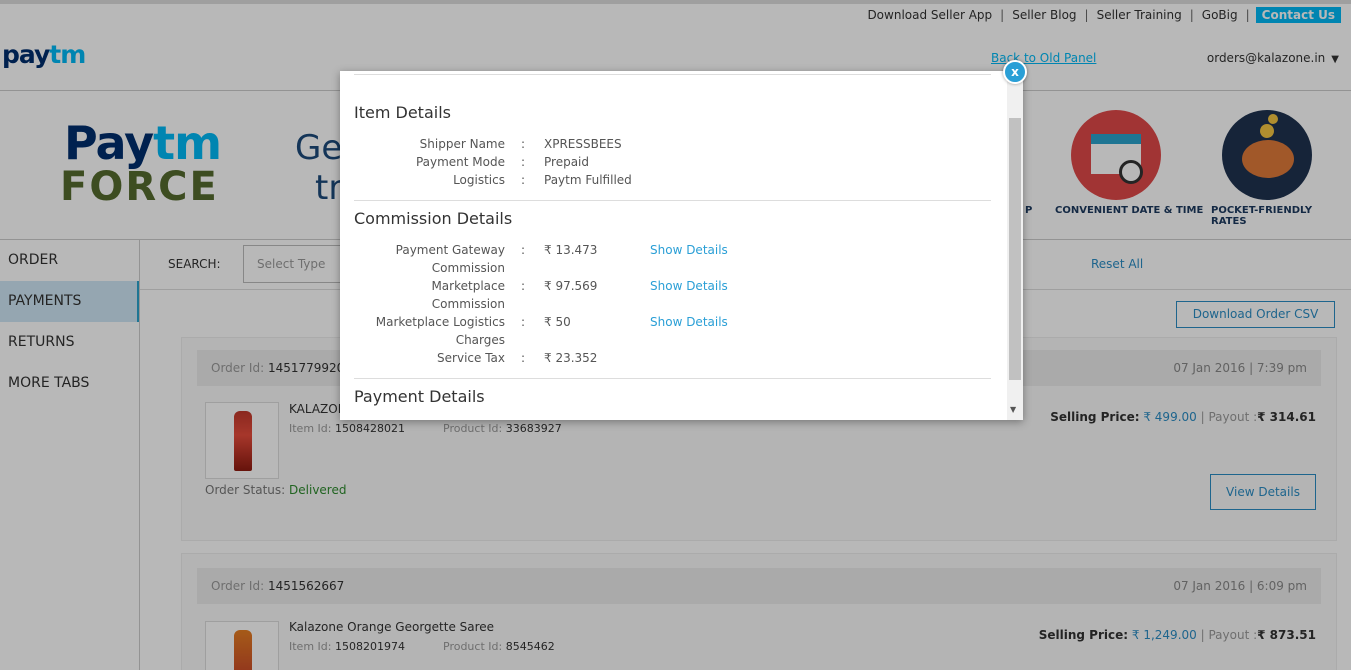 This screenshot has width=1351, height=670. What do you see at coordinates (1013, 409) in the screenshot?
I see `scroll-down-arrow-icon: ▼` at bounding box center [1013, 409].